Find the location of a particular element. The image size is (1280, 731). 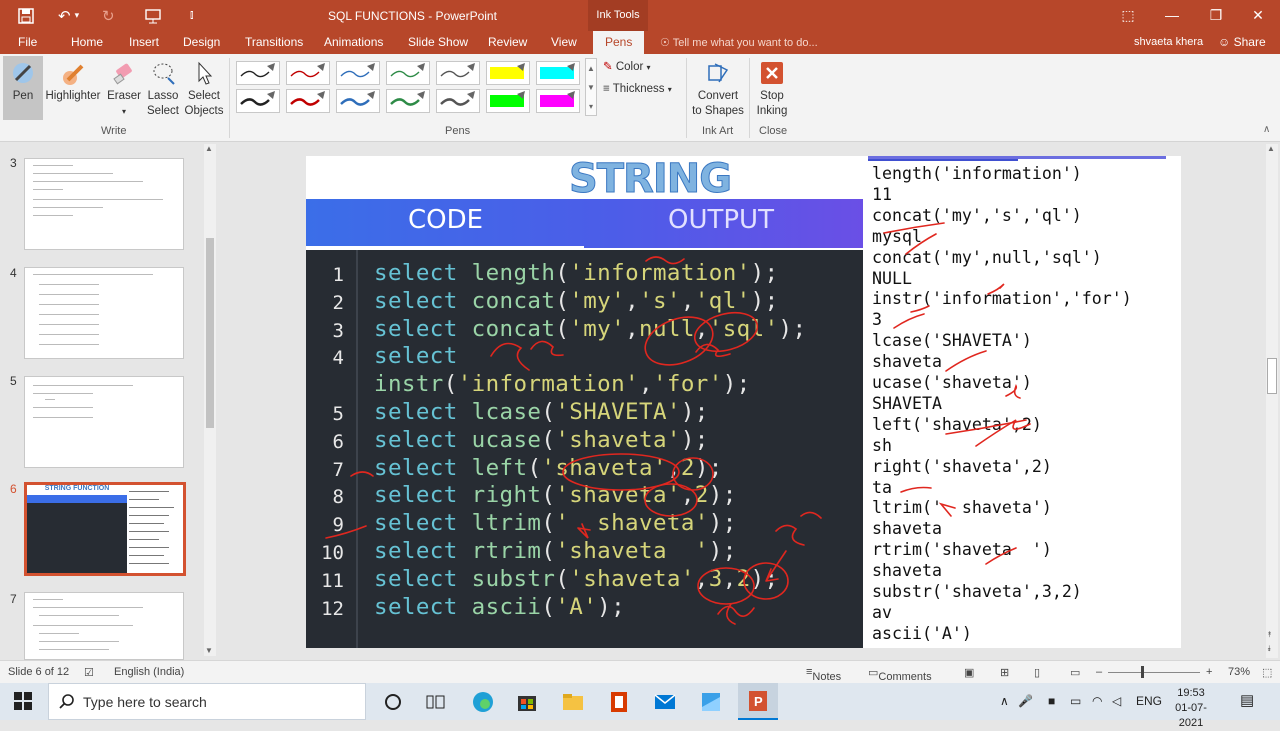

spellcheck-icon: ☑ is located at coordinates (89, 672).